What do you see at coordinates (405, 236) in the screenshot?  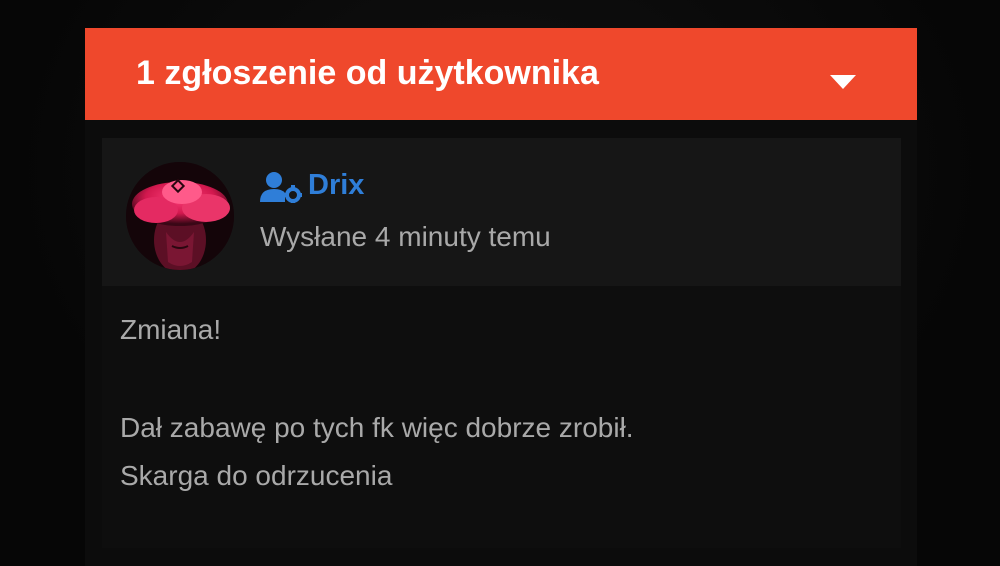 I see `post-timestamp: Wysłane 4 minuty temu` at bounding box center [405, 236].